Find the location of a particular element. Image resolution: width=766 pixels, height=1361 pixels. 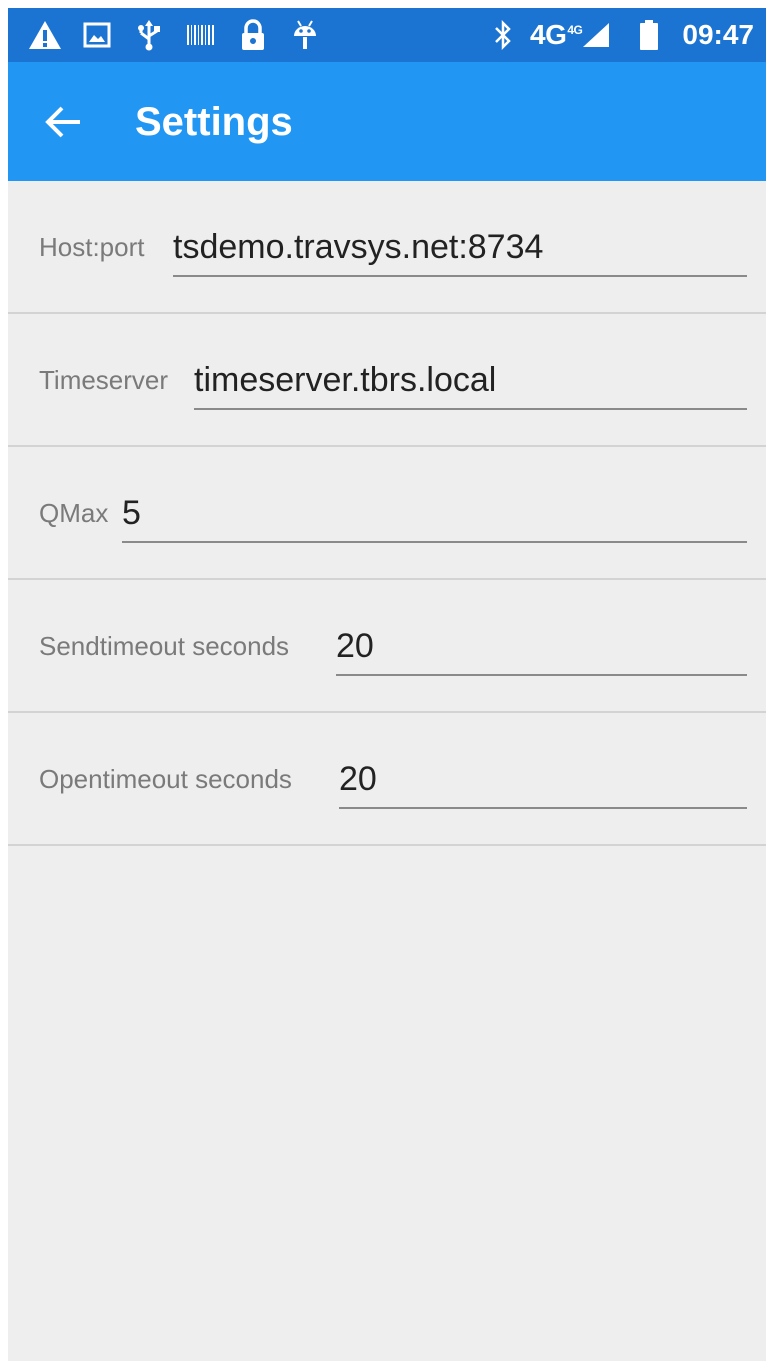

network-type-label: 4G4G is located at coordinates (556, 35).